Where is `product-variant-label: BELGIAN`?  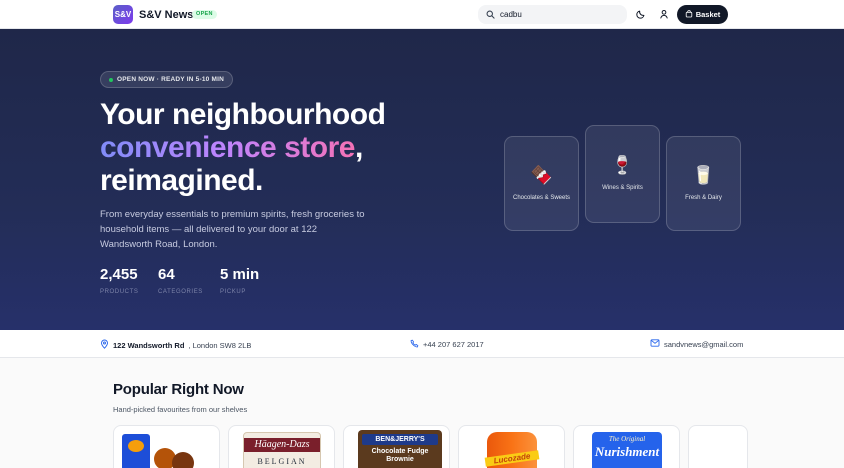 product-variant-label: BELGIAN is located at coordinates (282, 461).